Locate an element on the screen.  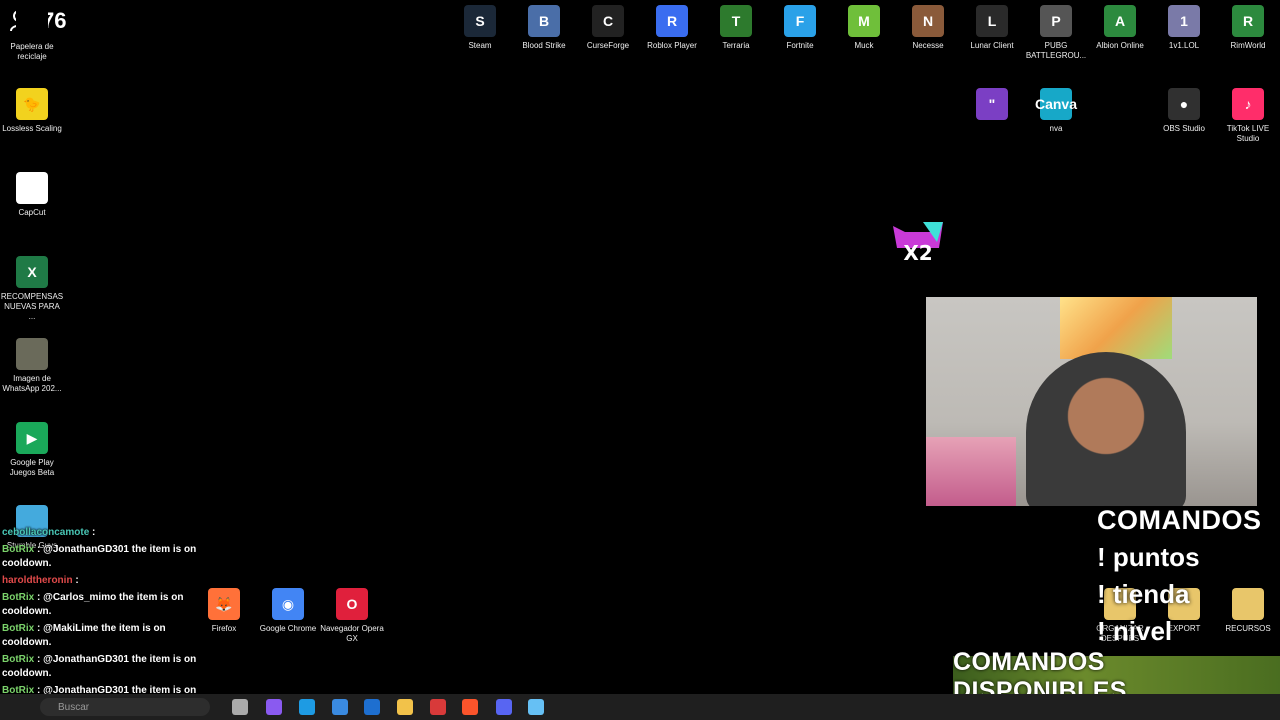
desktop-icon-top-6: M Muck is located at coordinates (864, 28).